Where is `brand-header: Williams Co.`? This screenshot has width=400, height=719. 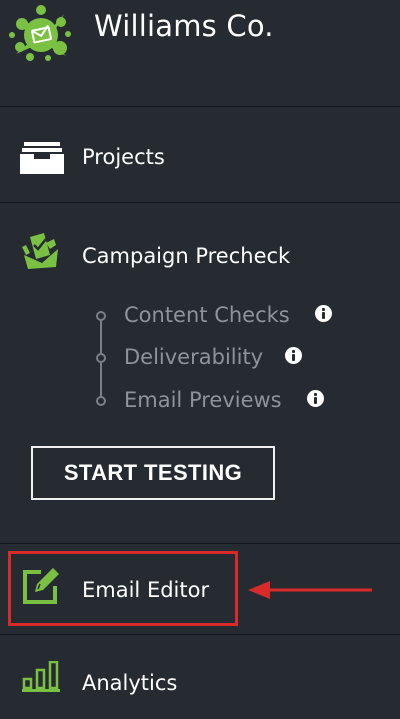
brand-header: Williams Co. is located at coordinates (200, 53).